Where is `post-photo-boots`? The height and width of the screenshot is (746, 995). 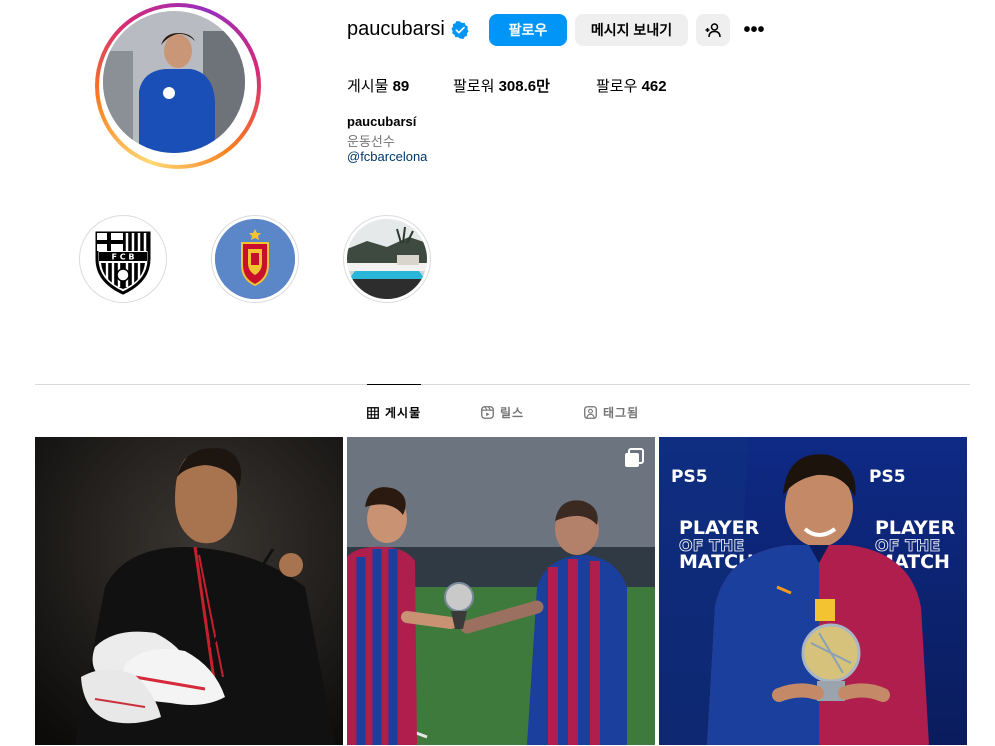 post-photo-boots is located at coordinates (189, 591).